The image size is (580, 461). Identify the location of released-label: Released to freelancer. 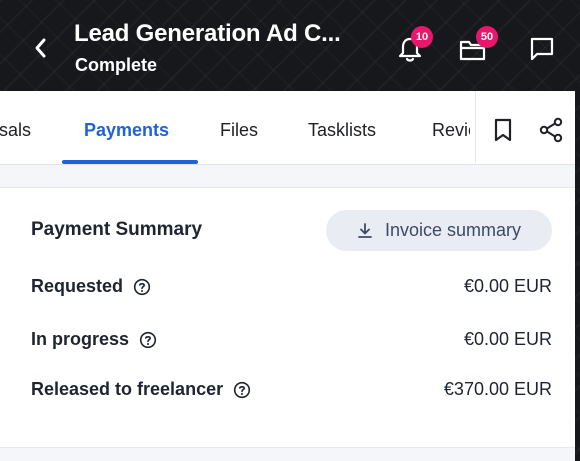
(141, 389).